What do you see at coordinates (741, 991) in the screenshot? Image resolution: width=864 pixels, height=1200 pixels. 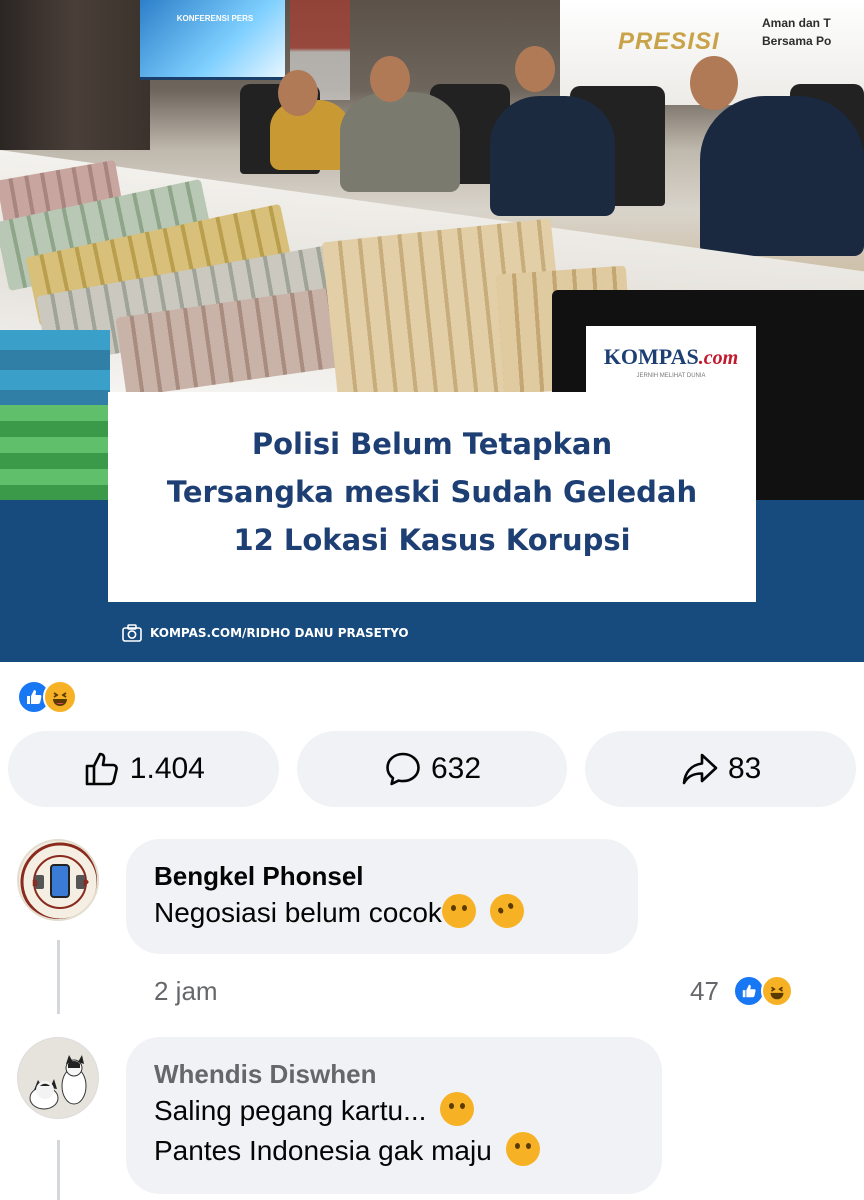 I see `comment-reactions: 47` at bounding box center [741, 991].